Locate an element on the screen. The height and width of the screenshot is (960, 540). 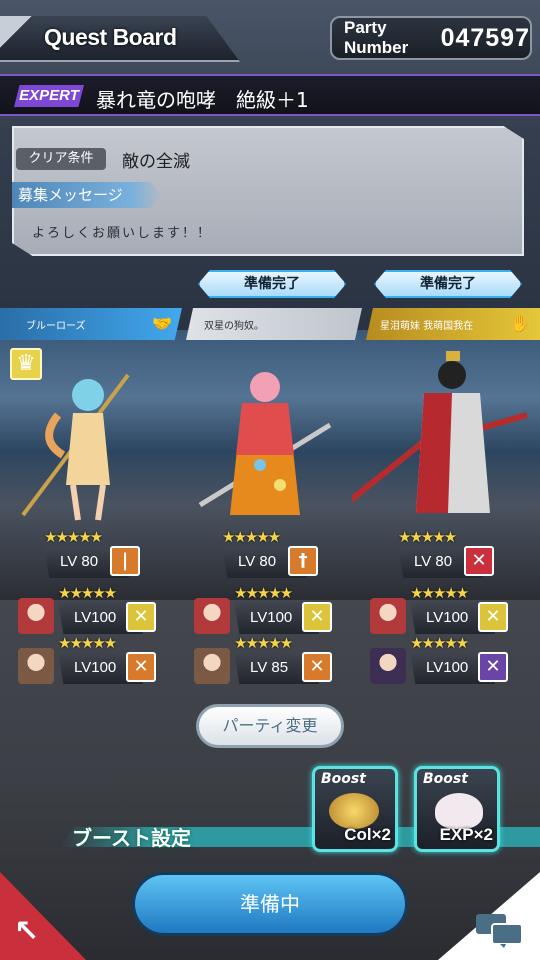
player-bar-3: 星泪萌妹 我萌国我在 ✋ is located at coordinates (453, 324).